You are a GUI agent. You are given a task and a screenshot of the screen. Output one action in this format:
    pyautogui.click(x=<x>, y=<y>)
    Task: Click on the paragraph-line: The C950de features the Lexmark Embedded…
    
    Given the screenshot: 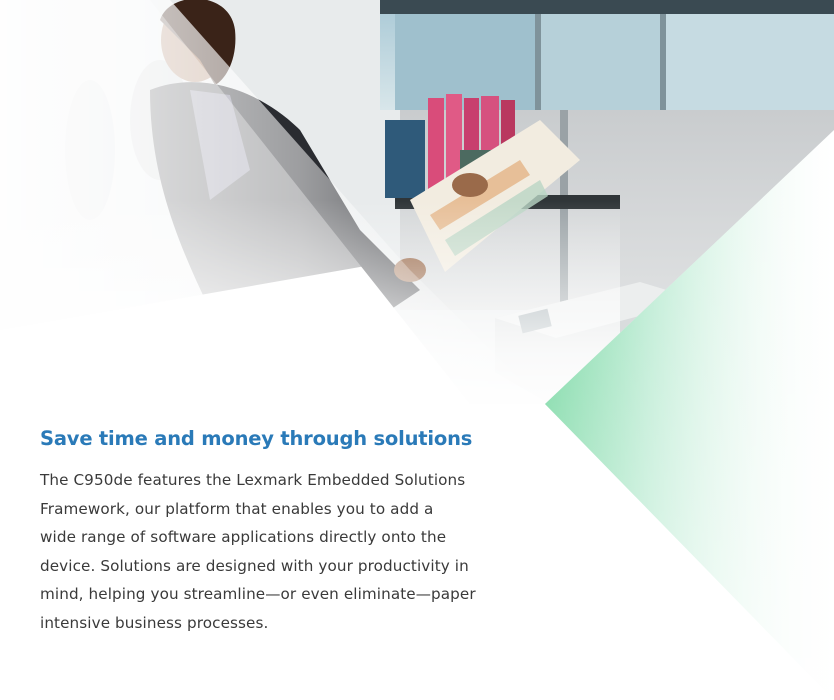 What is the action you would take?
    pyautogui.click(x=253, y=480)
    